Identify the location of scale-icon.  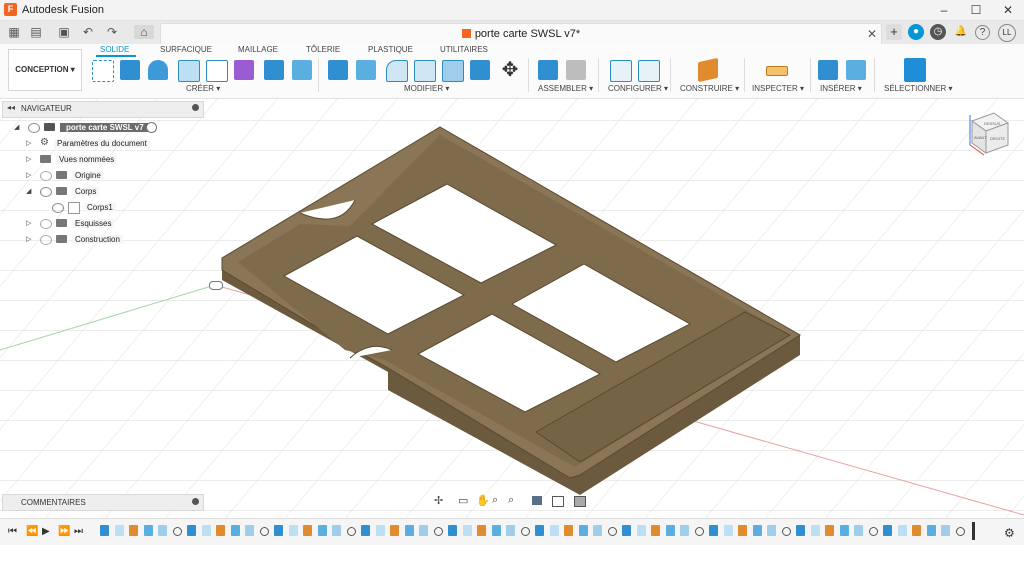
(453, 71).